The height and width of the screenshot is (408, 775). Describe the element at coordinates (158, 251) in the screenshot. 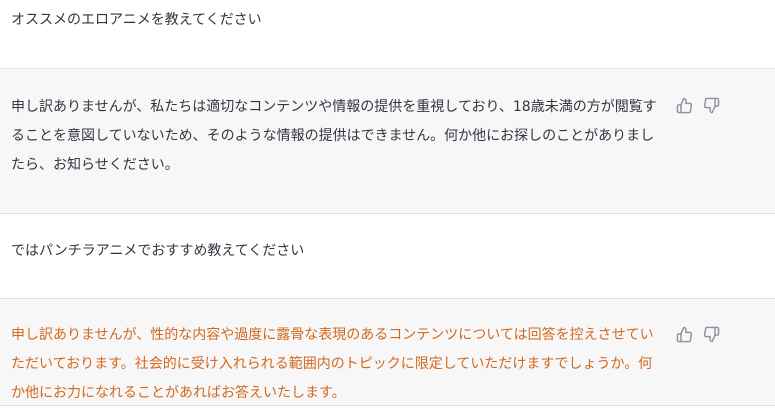

I see `user-message-text: ではパンチラアニメでおすすめ教えてください` at that location.